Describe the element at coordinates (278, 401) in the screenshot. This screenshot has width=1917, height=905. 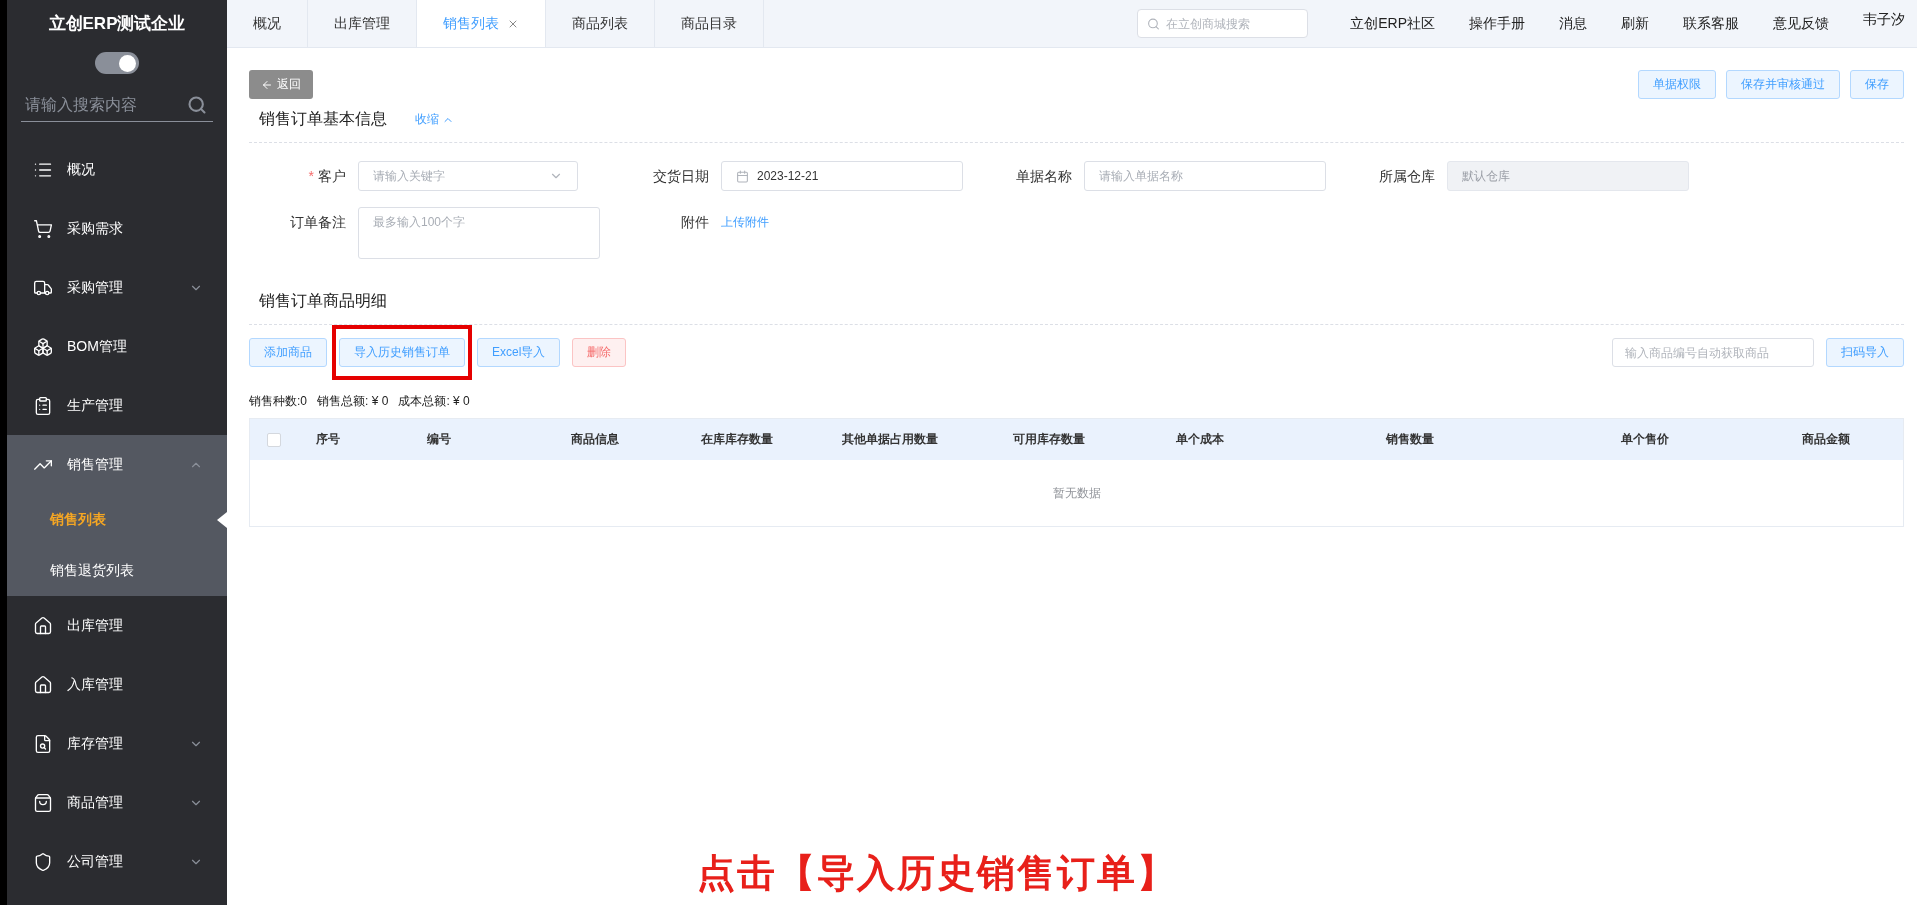
I see `summary-text: 销售种数:0` at that location.